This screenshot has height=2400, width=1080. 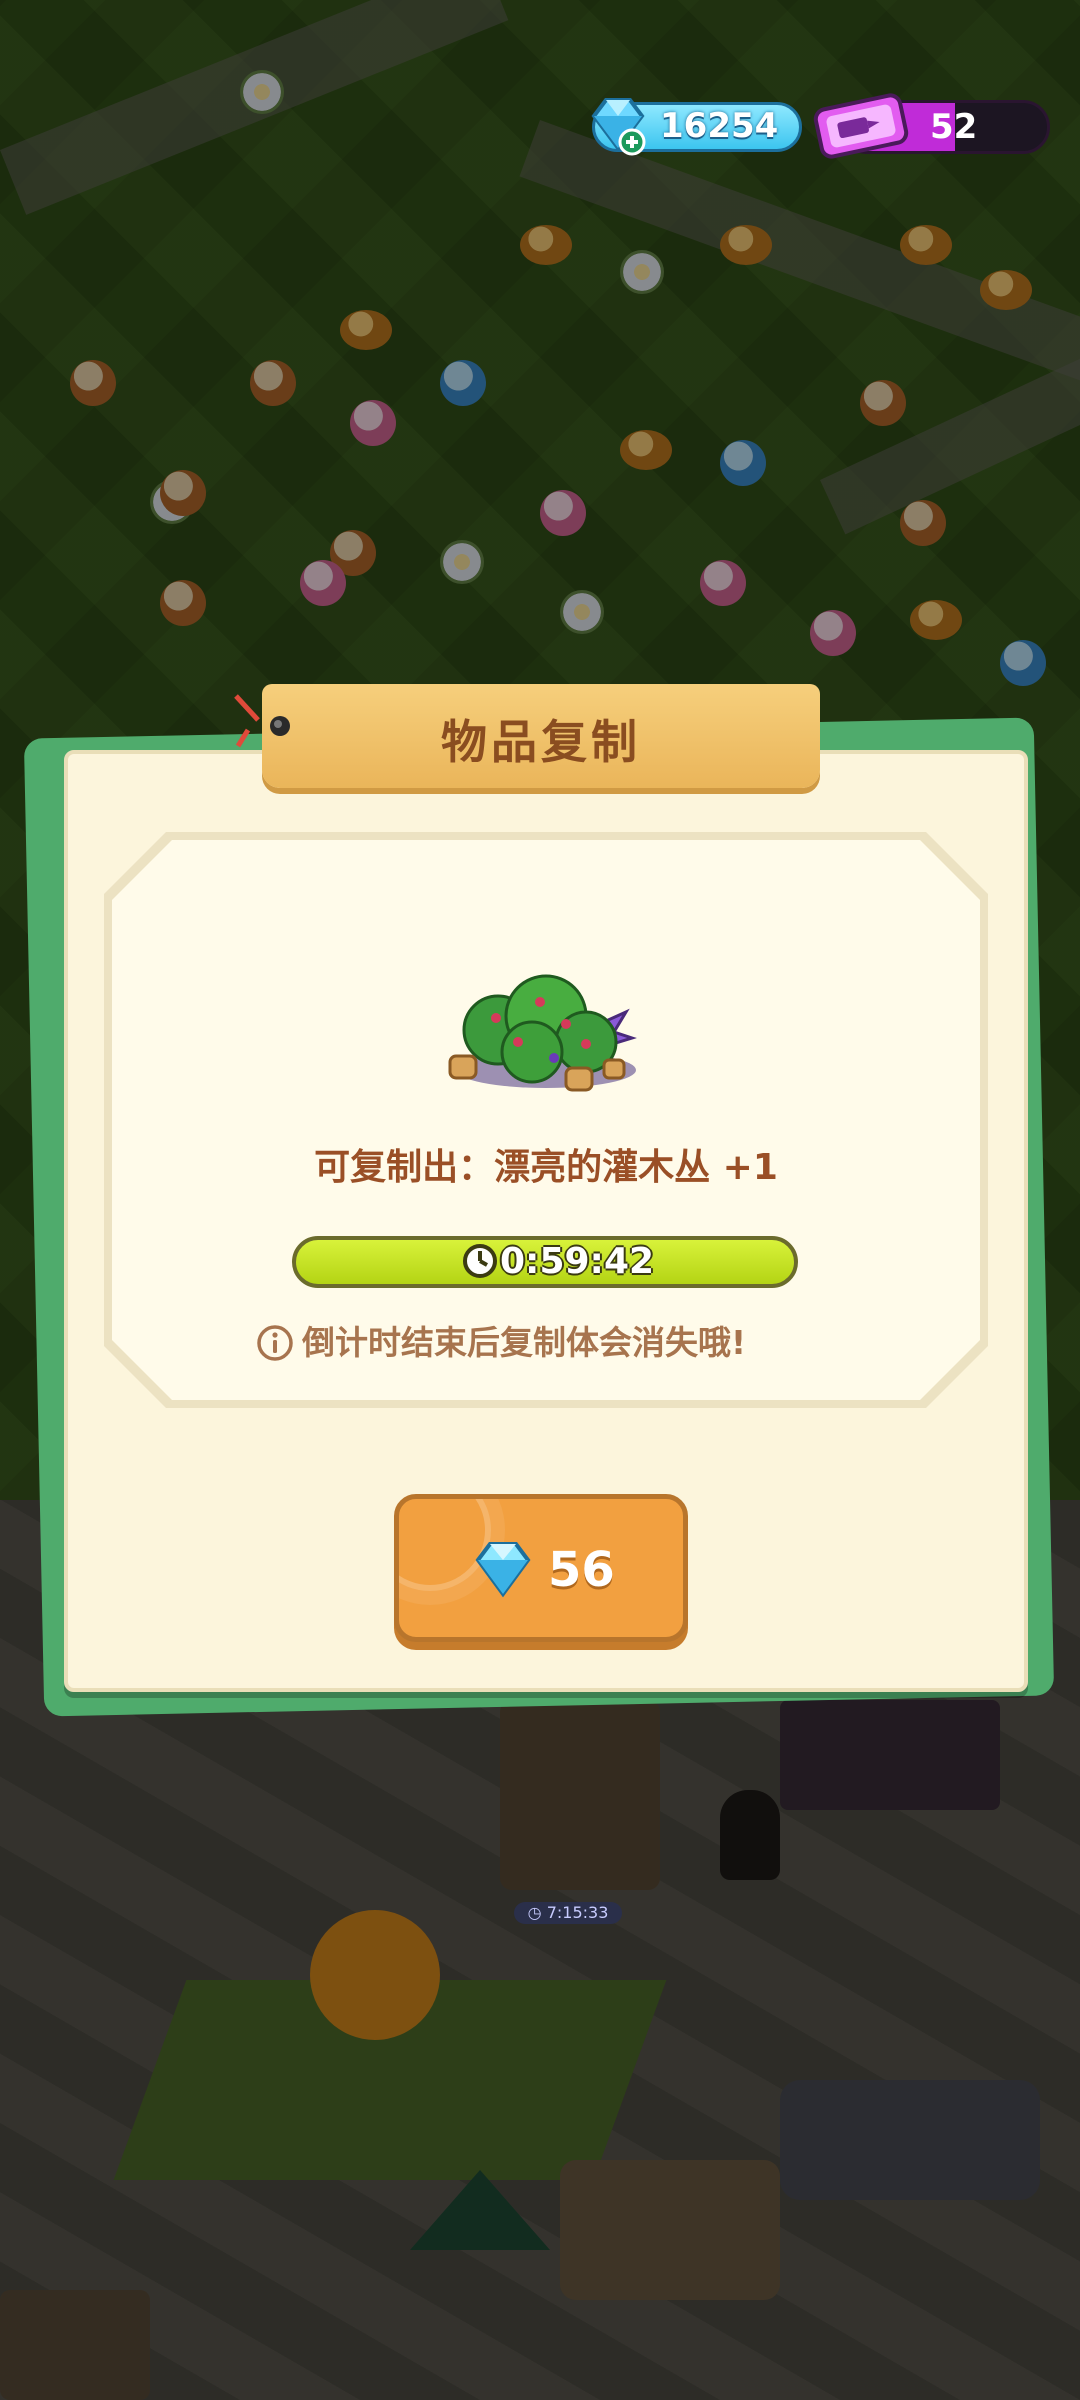 What do you see at coordinates (954, 127) in the screenshot?
I see `ticket-count: 52` at bounding box center [954, 127].